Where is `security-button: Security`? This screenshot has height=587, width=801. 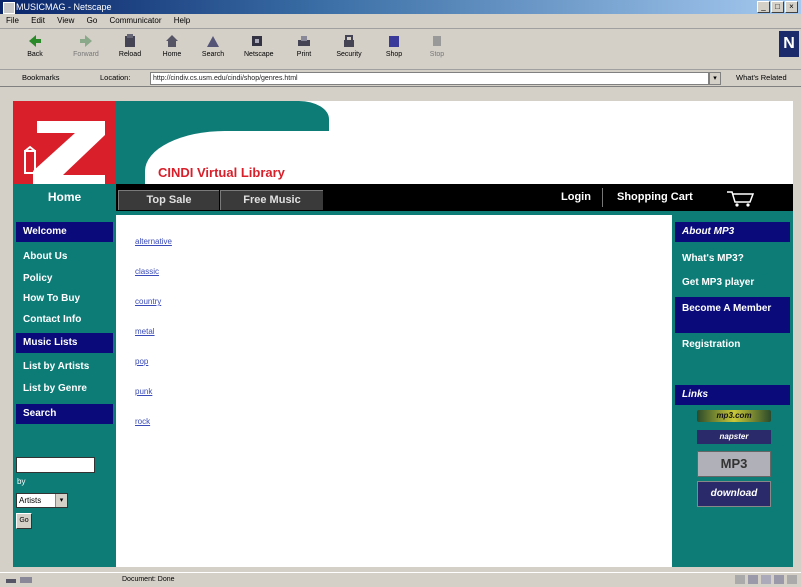 security-button: Security is located at coordinates (349, 50).